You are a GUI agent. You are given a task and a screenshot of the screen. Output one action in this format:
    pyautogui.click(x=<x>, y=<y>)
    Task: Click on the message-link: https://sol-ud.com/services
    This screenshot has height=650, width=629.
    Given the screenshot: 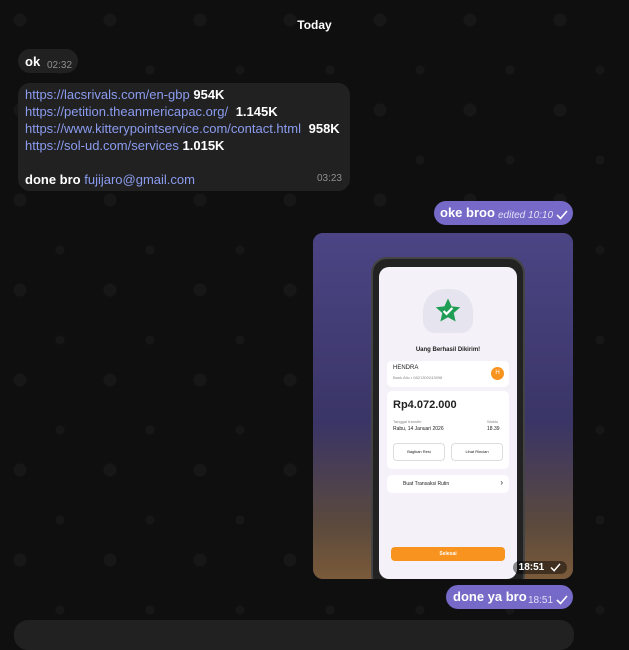 What is the action you would take?
    pyautogui.click(x=102, y=145)
    